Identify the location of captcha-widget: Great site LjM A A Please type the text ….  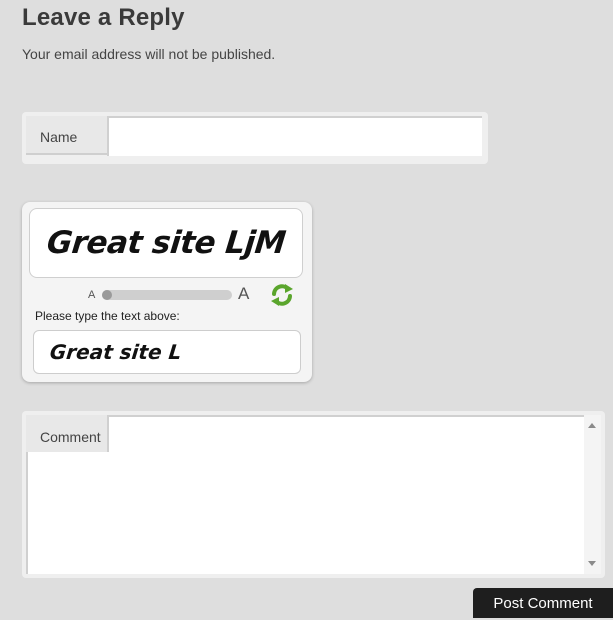
(167, 292).